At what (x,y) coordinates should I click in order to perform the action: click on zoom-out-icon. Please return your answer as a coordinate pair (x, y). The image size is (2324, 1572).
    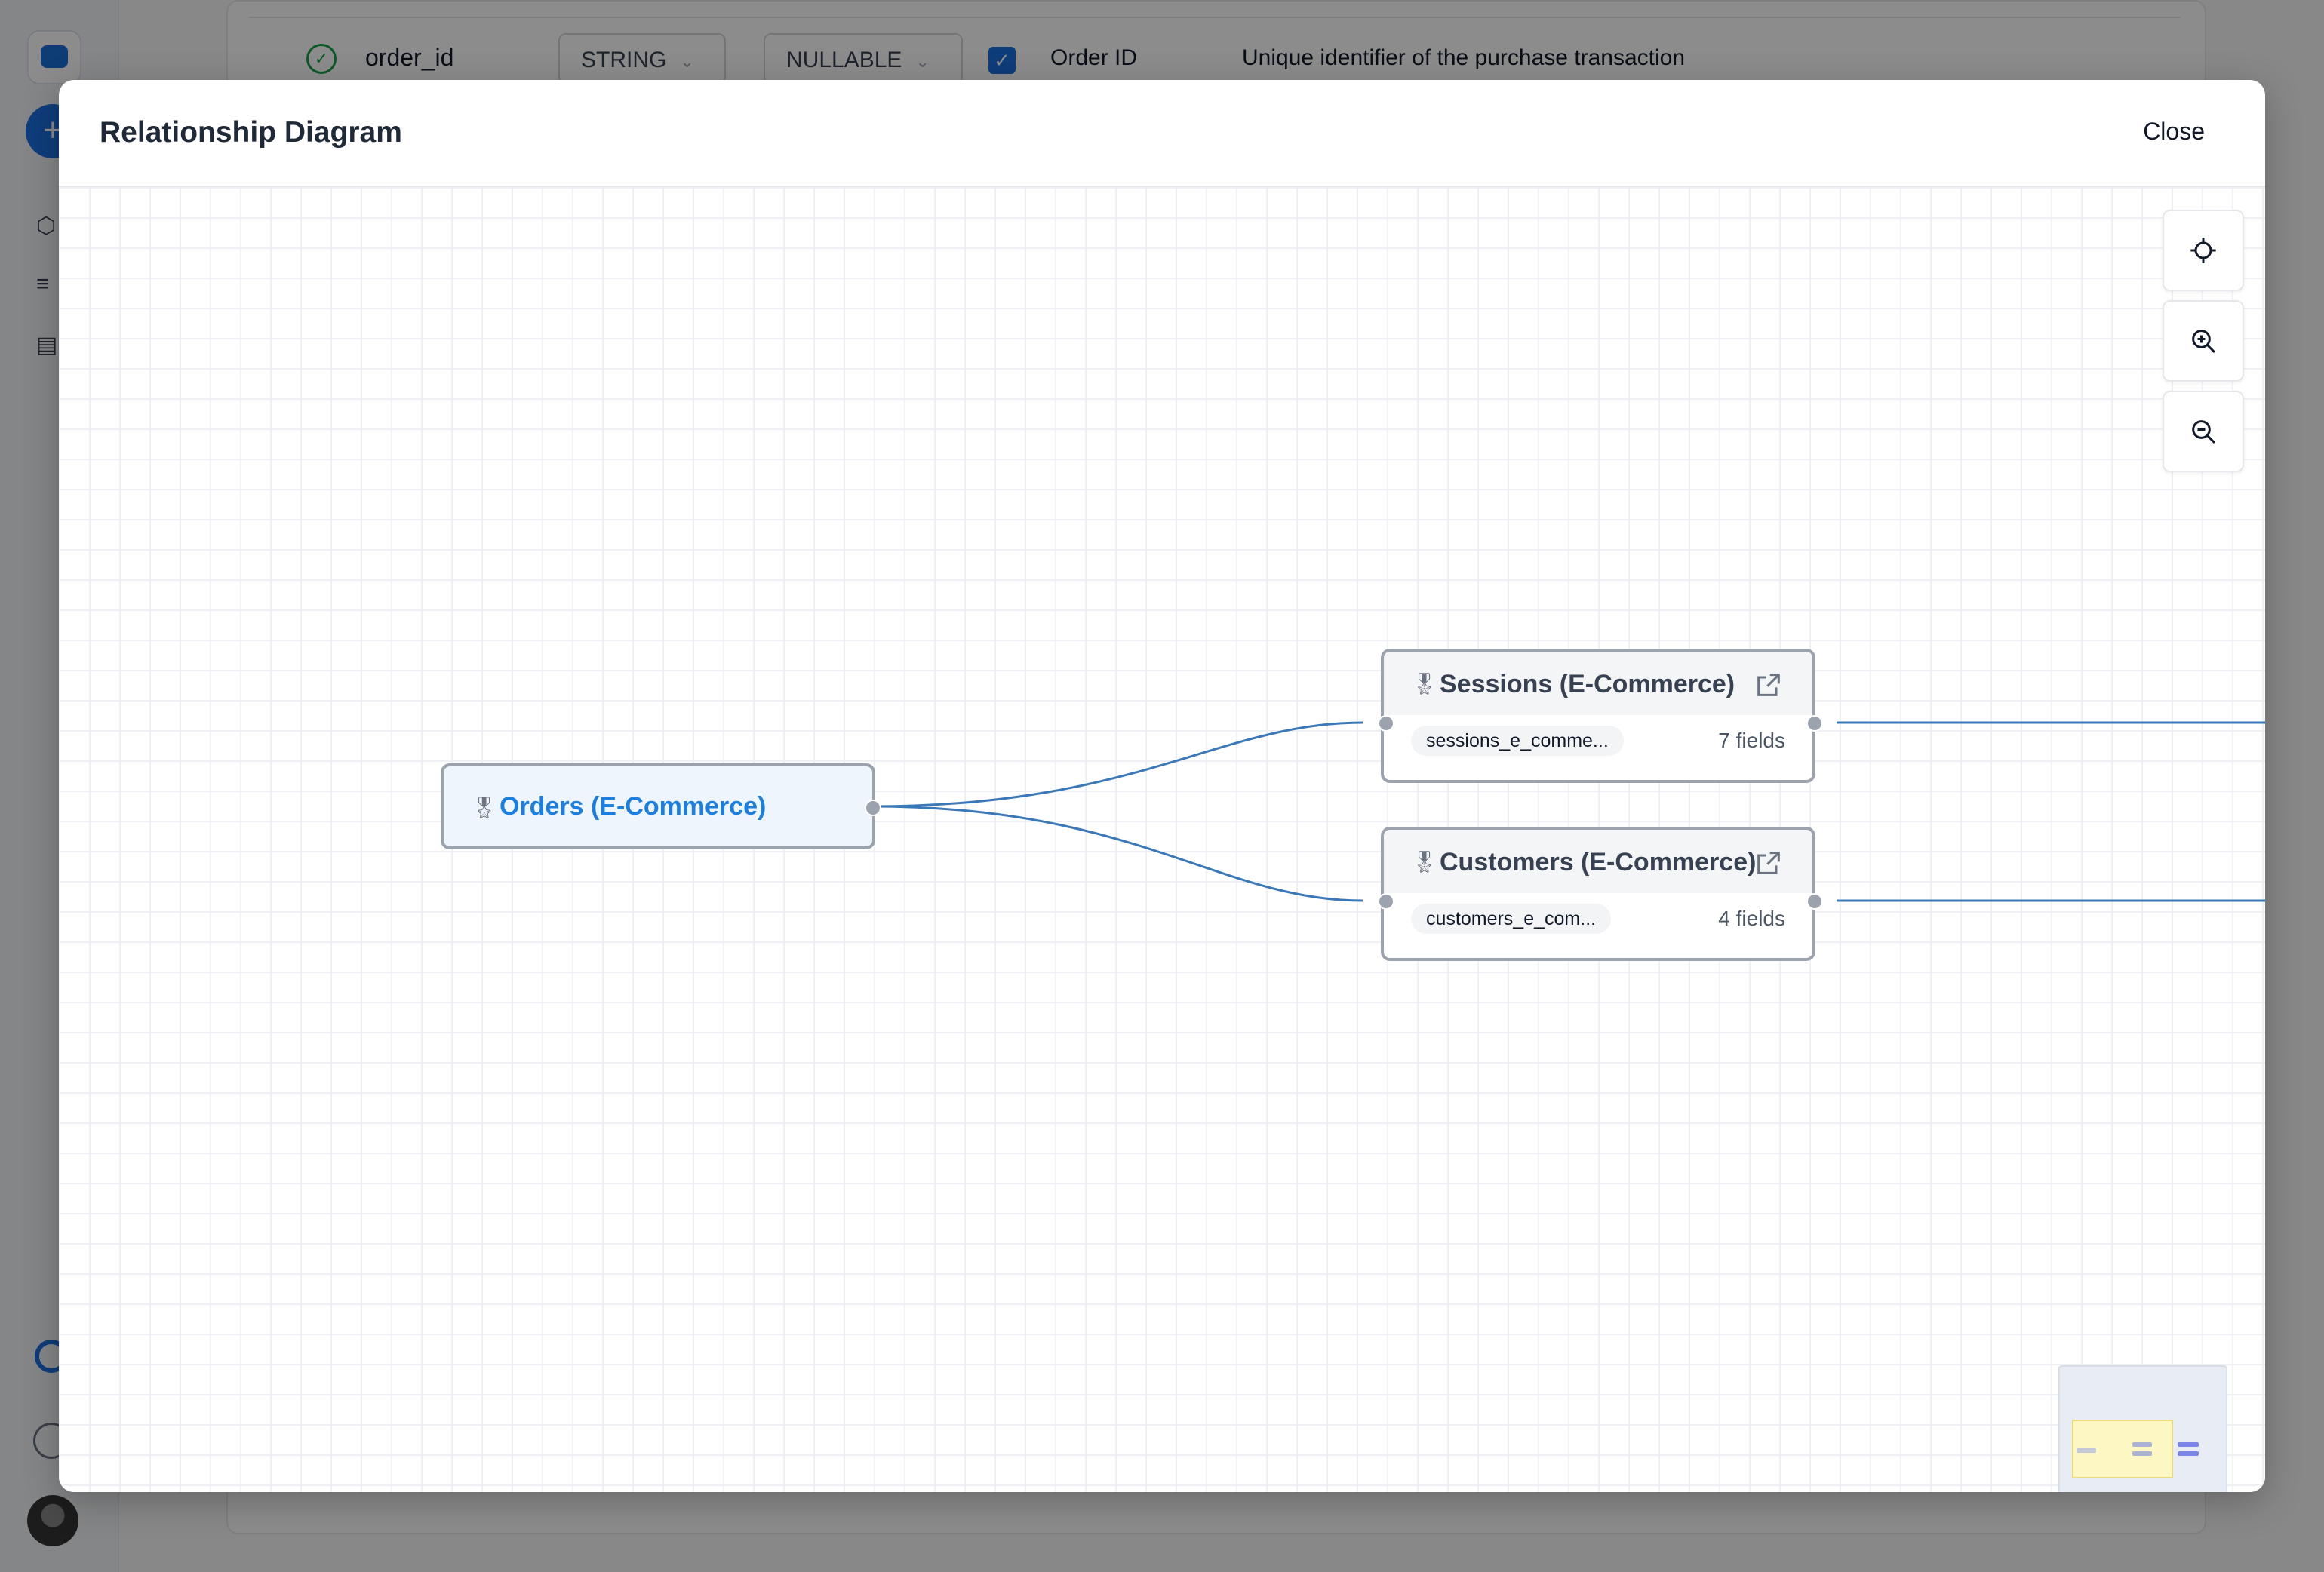
    Looking at the image, I should click on (2204, 432).